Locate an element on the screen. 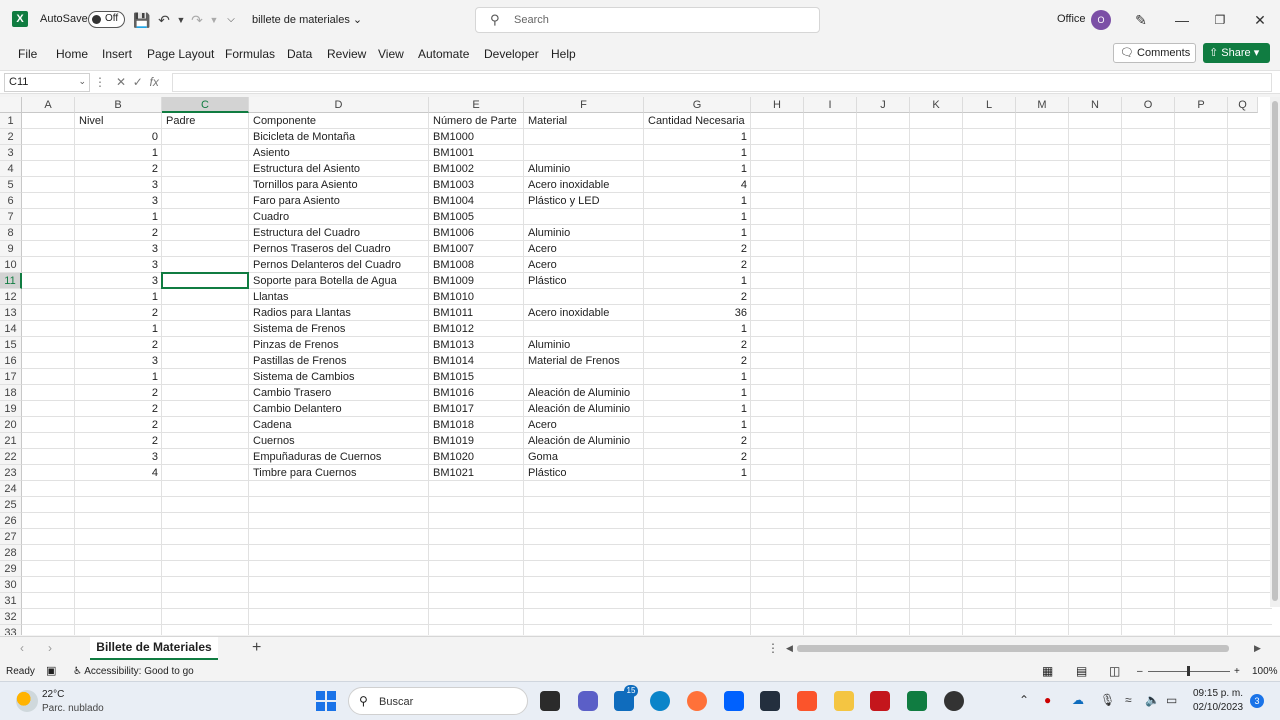 The image size is (1280, 720). row-header-10: 10 is located at coordinates (11, 265).